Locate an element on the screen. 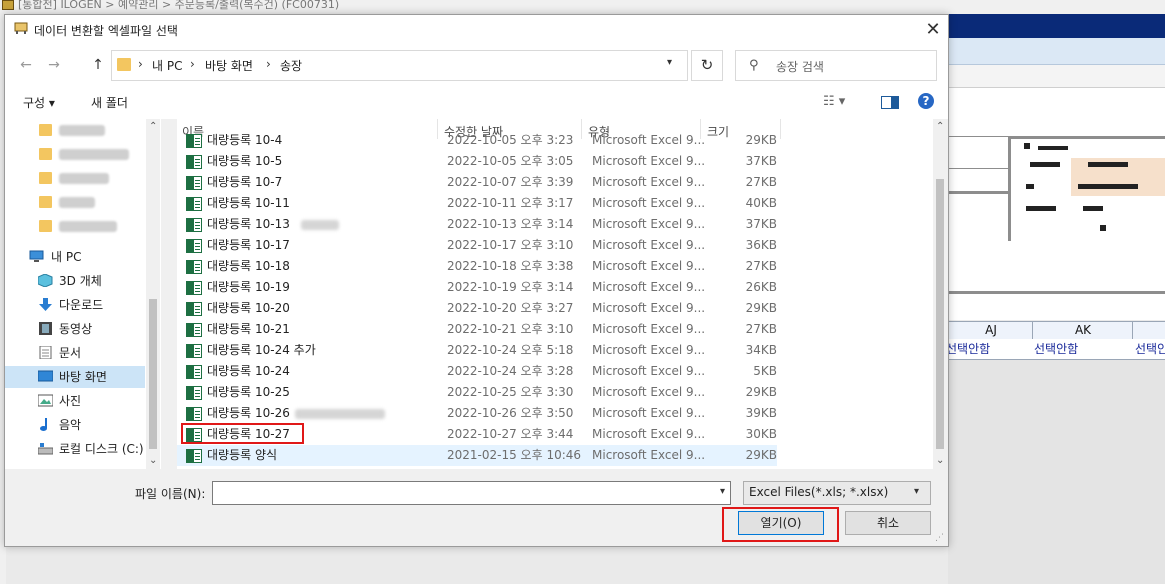  download-icon is located at coordinates (45, 304).